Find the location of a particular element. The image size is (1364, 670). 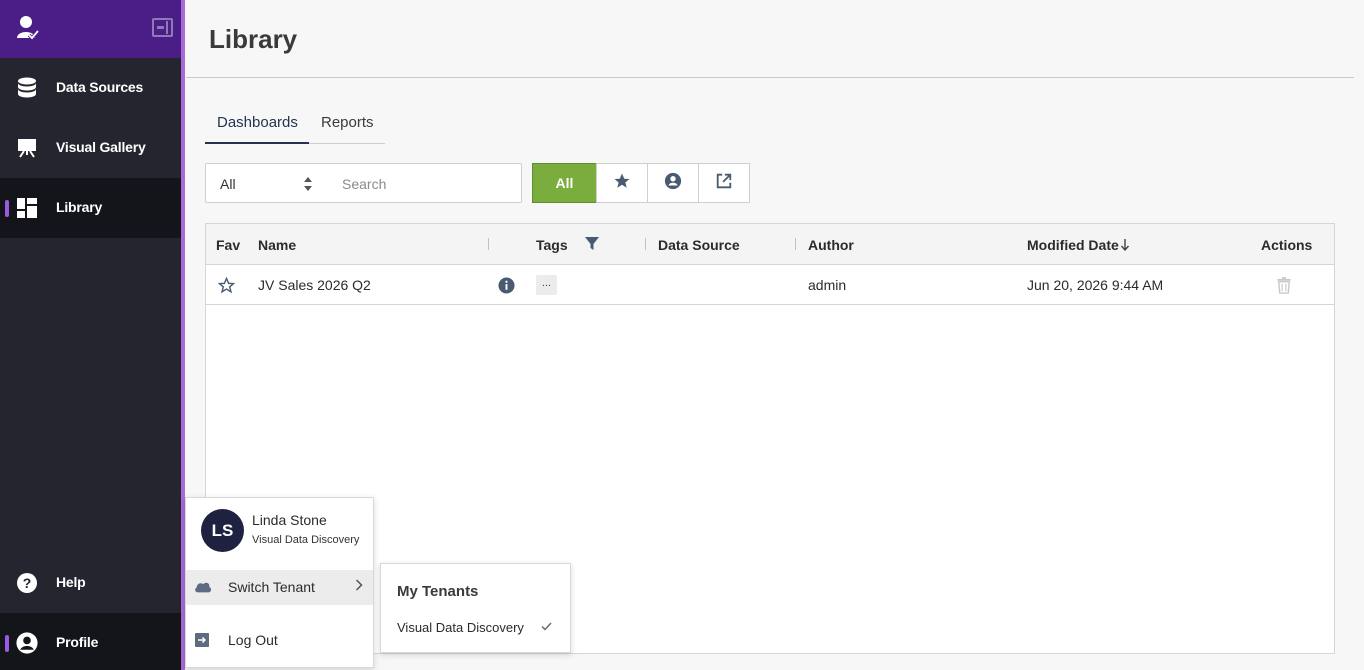

star-icon is located at coordinates (622, 183).